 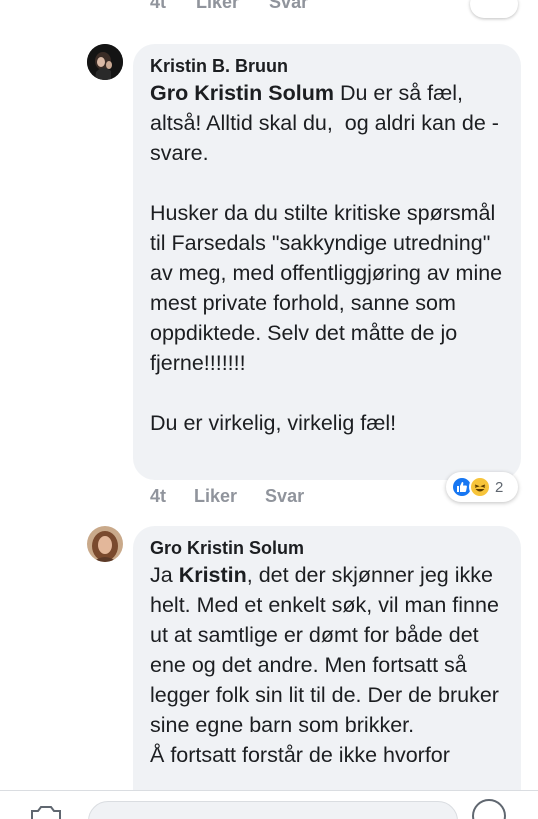 What do you see at coordinates (215, 496) in the screenshot?
I see `like-button: Liker` at bounding box center [215, 496].